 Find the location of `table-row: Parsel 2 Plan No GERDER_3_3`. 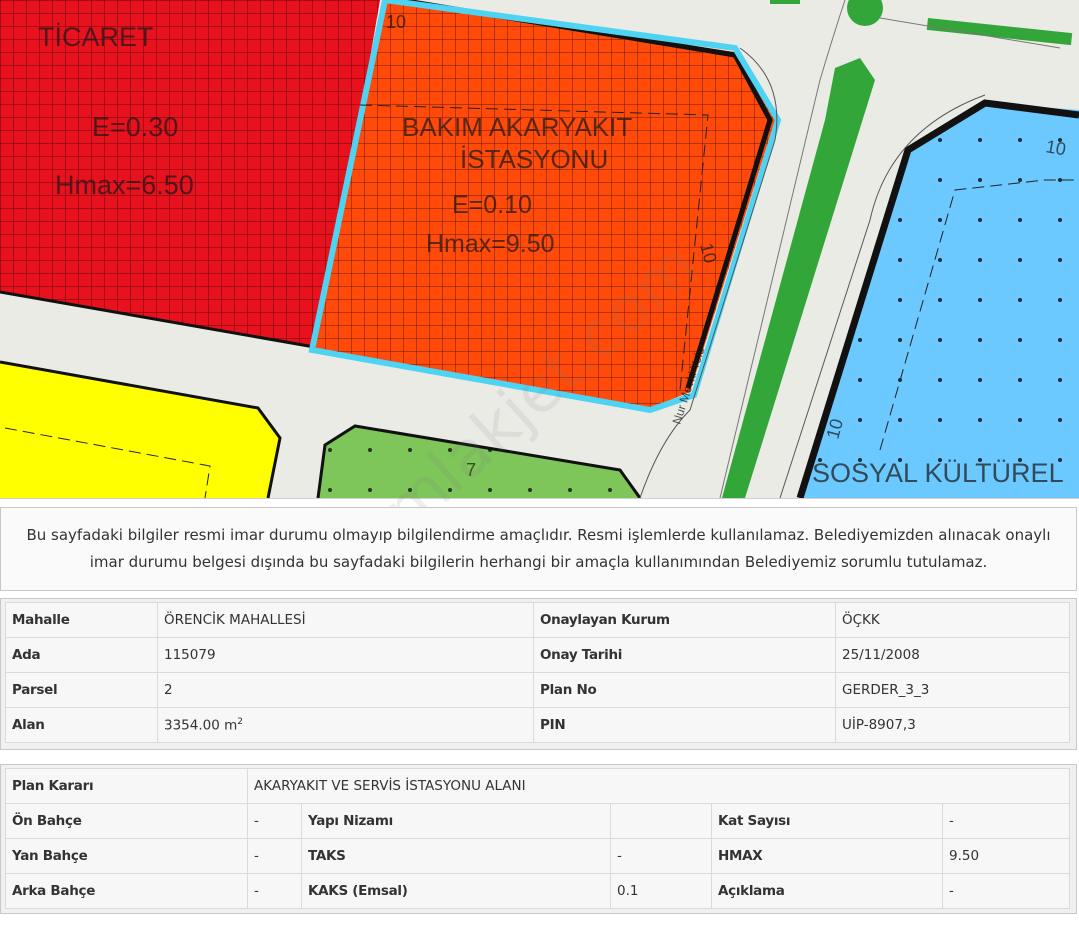

table-row: Parsel 2 Plan No GERDER_3_3 is located at coordinates (537, 690).